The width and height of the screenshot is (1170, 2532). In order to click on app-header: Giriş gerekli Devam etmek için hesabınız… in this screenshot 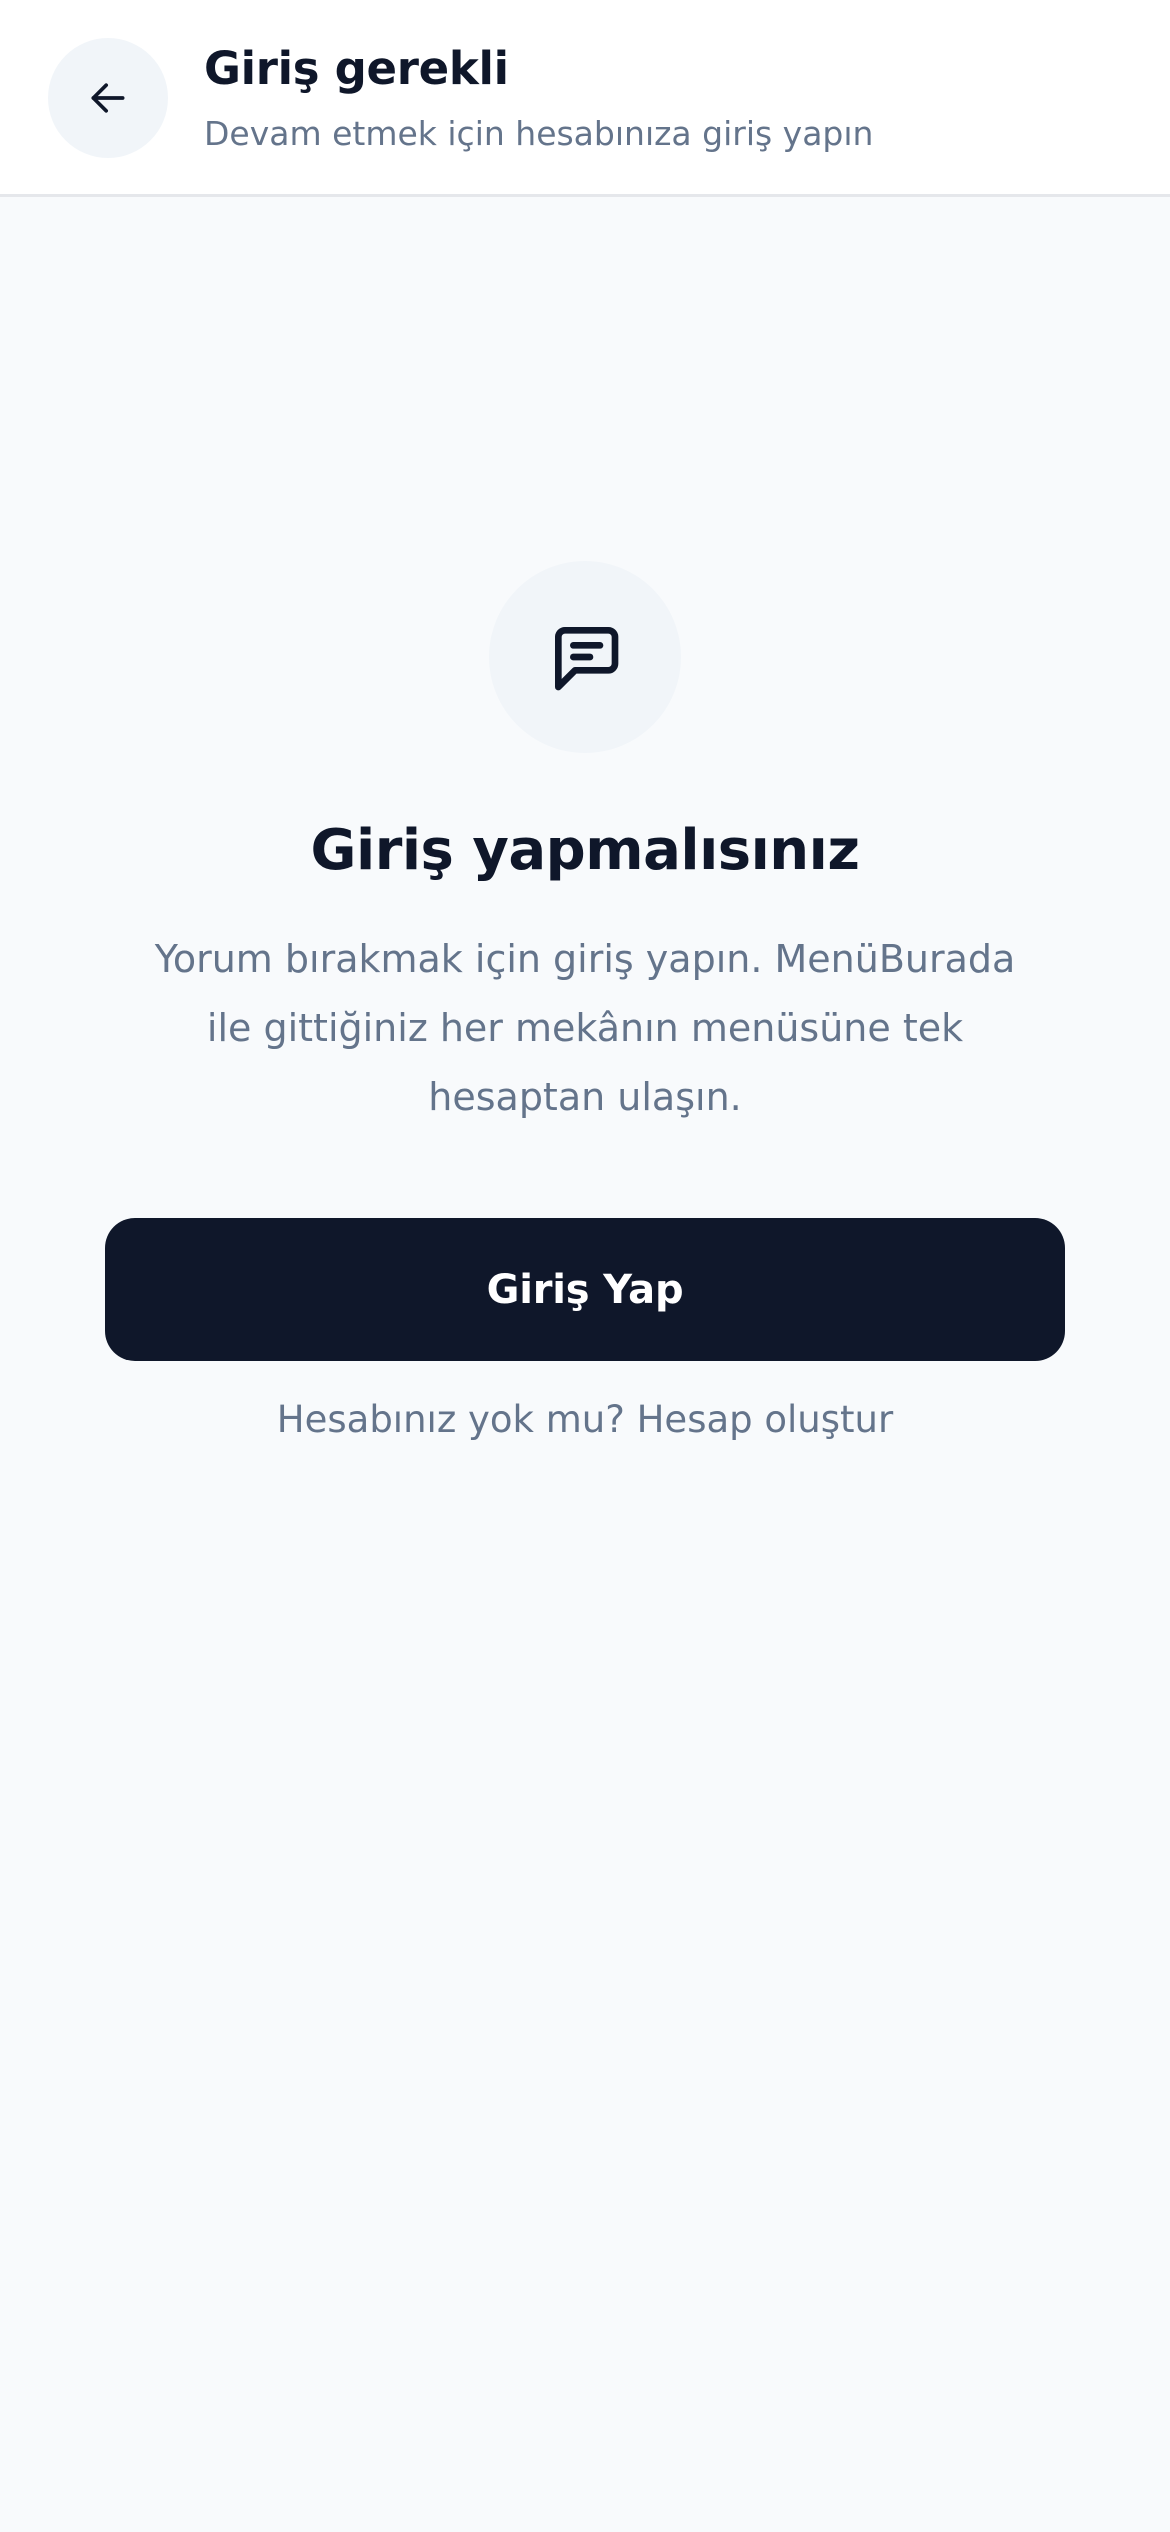, I will do `click(585, 98)`.